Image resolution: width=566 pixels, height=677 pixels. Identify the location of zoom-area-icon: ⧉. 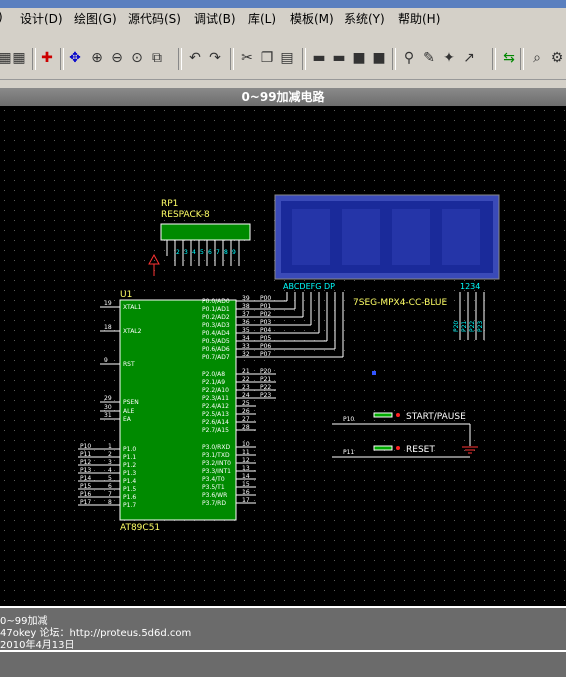
(157, 58).